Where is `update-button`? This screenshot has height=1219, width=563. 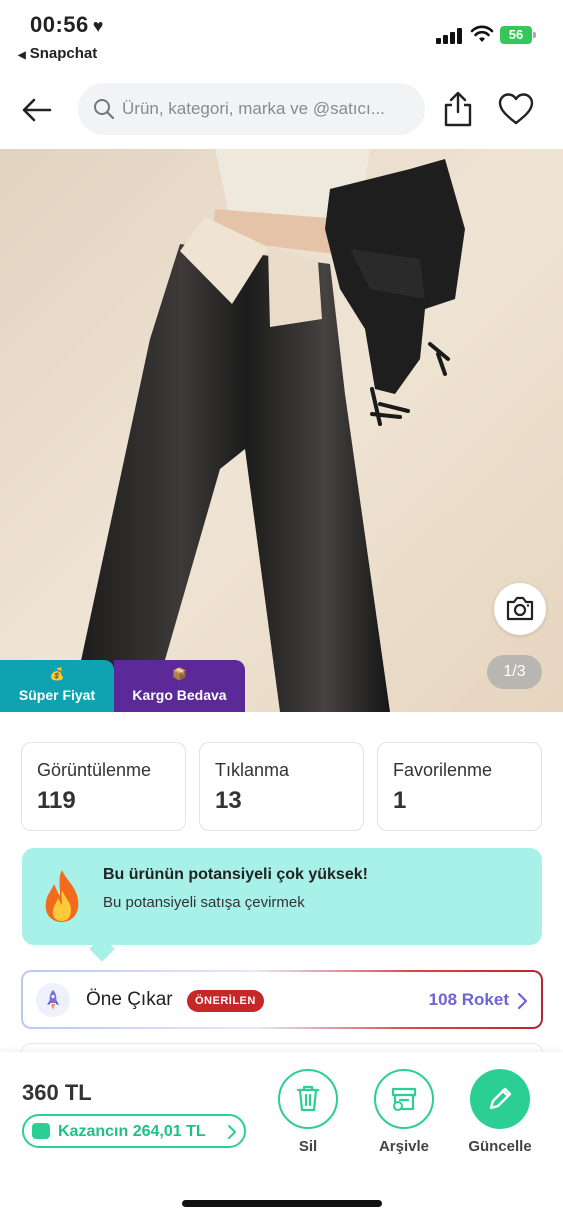
update-button is located at coordinates (500, 1099).